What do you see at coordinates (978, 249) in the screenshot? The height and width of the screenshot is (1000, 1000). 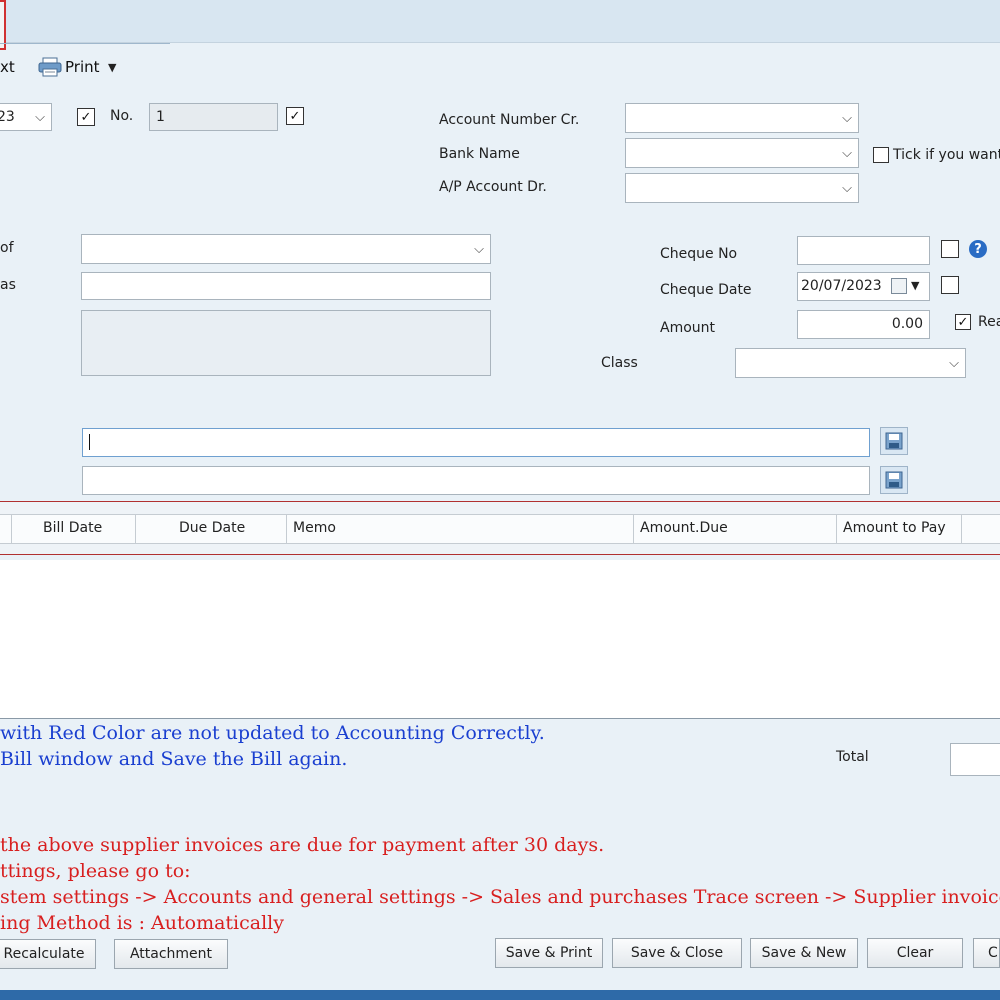 I see `help-icon: ?` at bounding box center [978, 249].